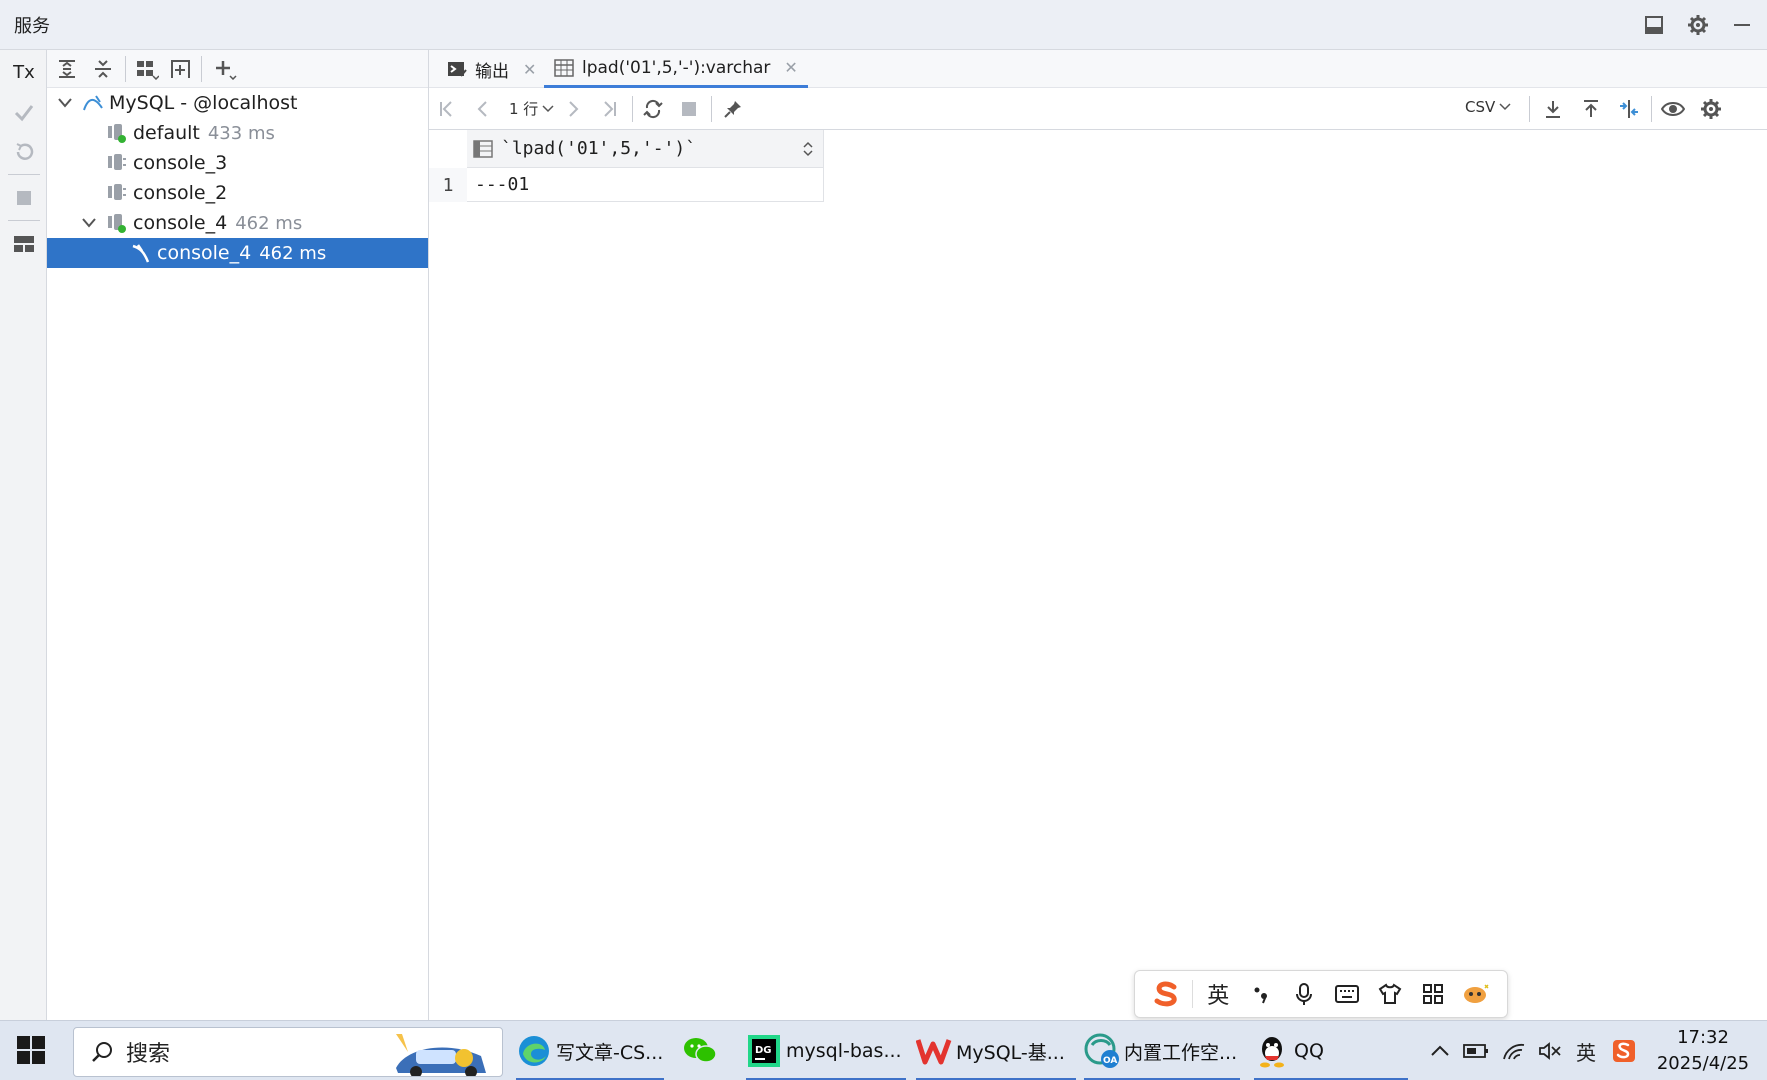 The image size is (1767, 1080). I want to click on clock: 17:32 2025/4/25, so click(1703, 1051).